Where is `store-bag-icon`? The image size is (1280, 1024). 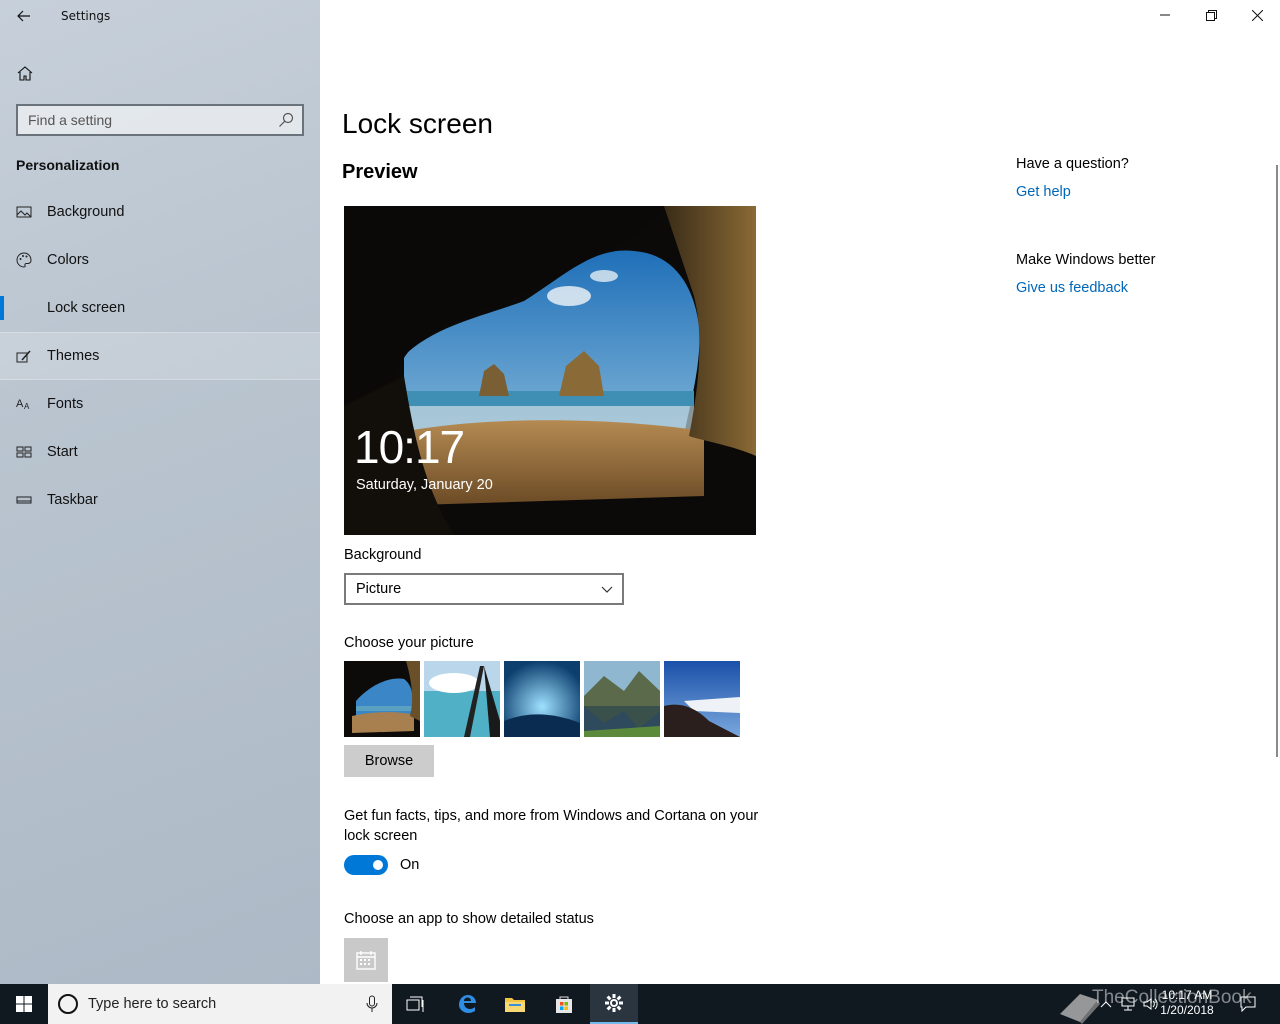 store-bag-icon is located at coordinates (564, 1004).